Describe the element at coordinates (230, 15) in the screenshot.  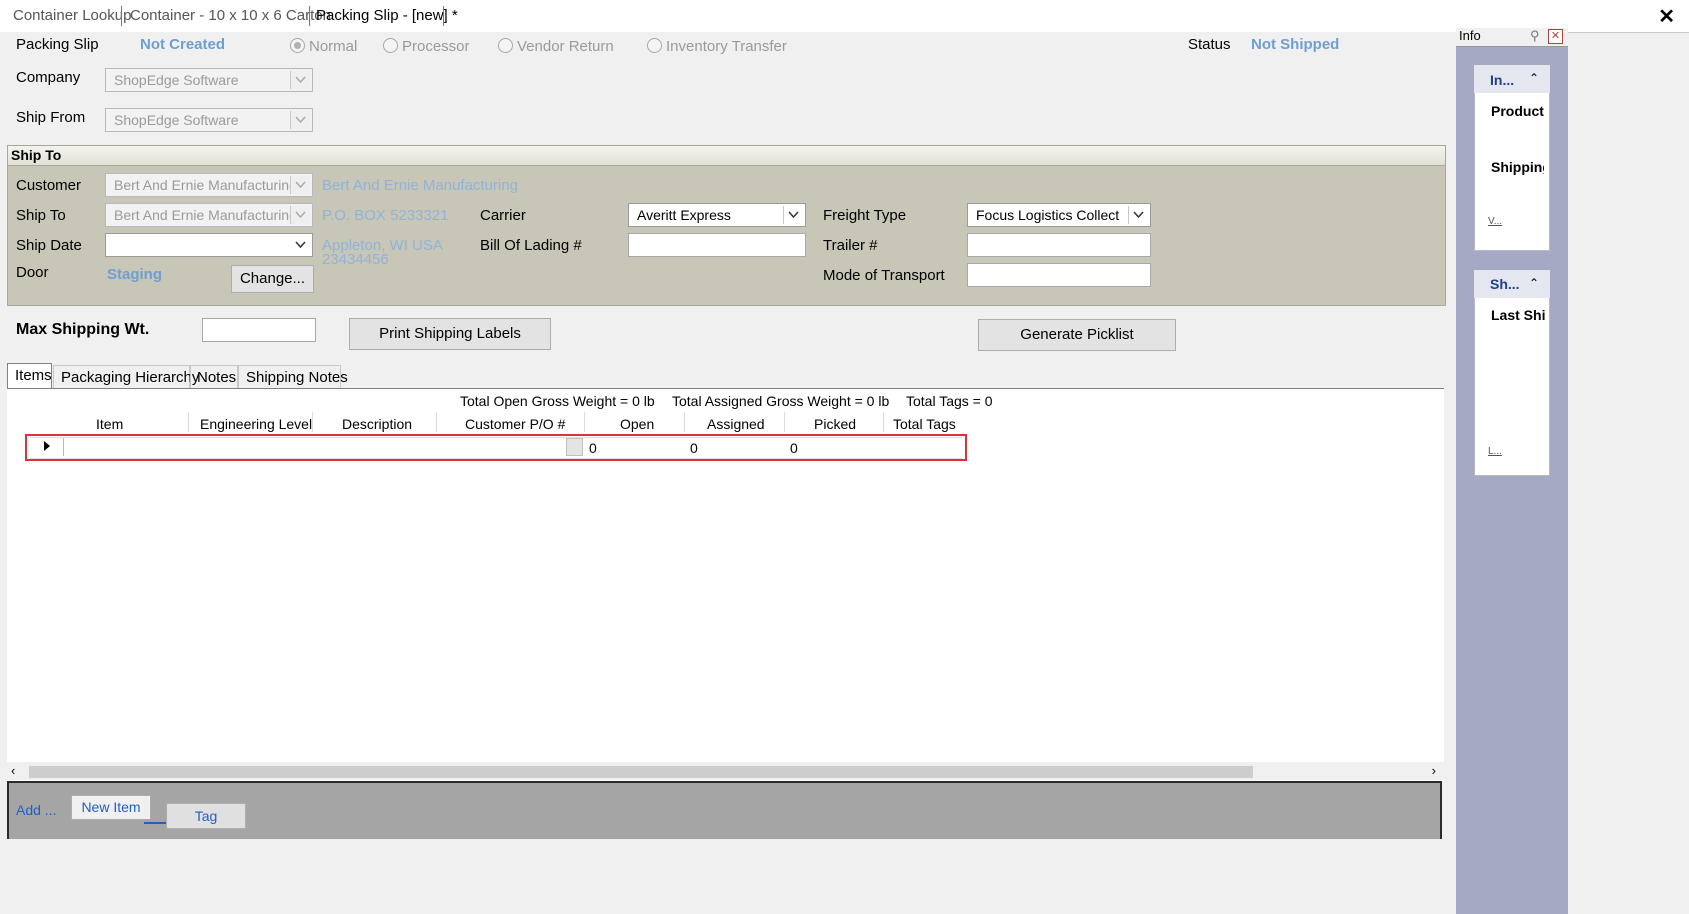
I see `tab-container-carton: Container - 10 x 10 x 6 Carton` at that location.